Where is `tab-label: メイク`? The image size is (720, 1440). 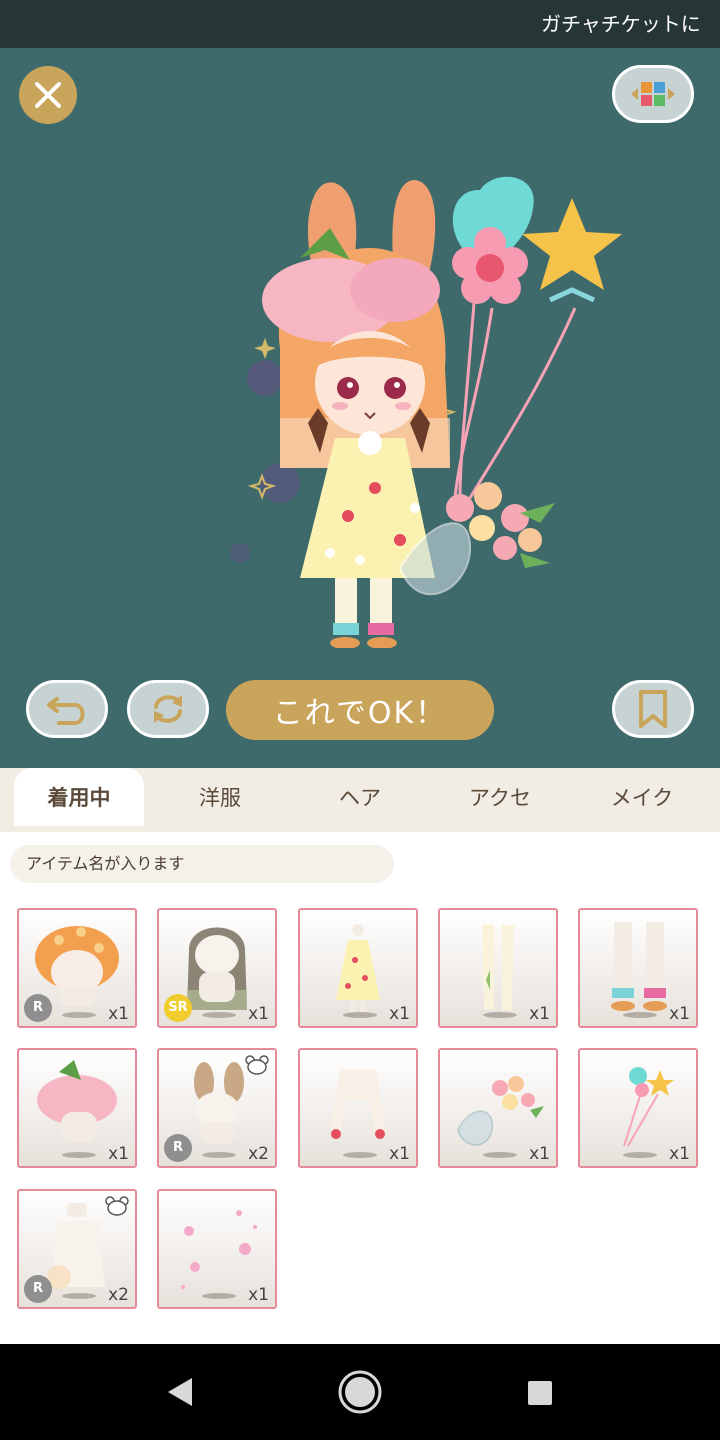 tab-label: メイク is located at coordinates (642, 798).